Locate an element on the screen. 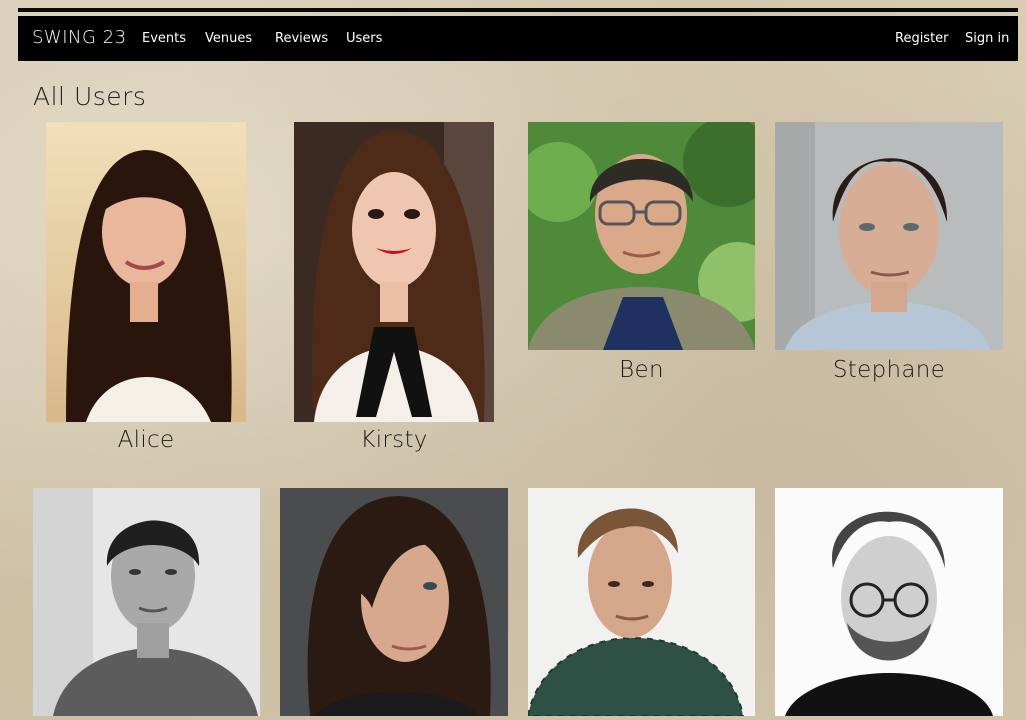  page-title: All Users is located at coordinates (90, 96).